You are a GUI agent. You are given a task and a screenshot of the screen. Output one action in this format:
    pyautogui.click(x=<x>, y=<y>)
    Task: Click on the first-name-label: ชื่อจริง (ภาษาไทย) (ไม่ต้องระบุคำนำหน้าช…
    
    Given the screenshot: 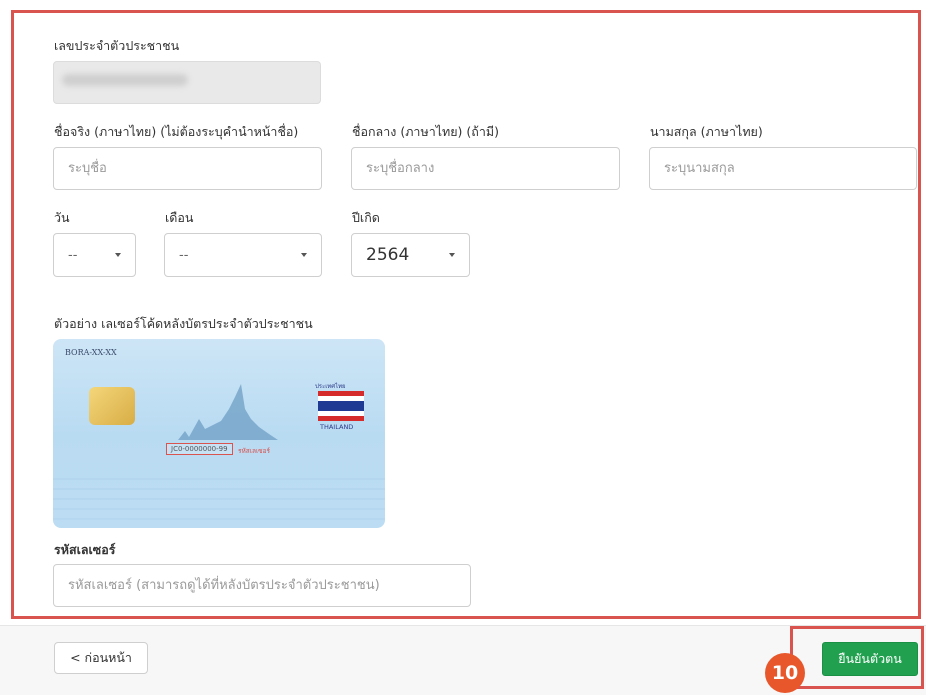 What is the action you would take?
    pyautogui.click(x=176, y=131)
    